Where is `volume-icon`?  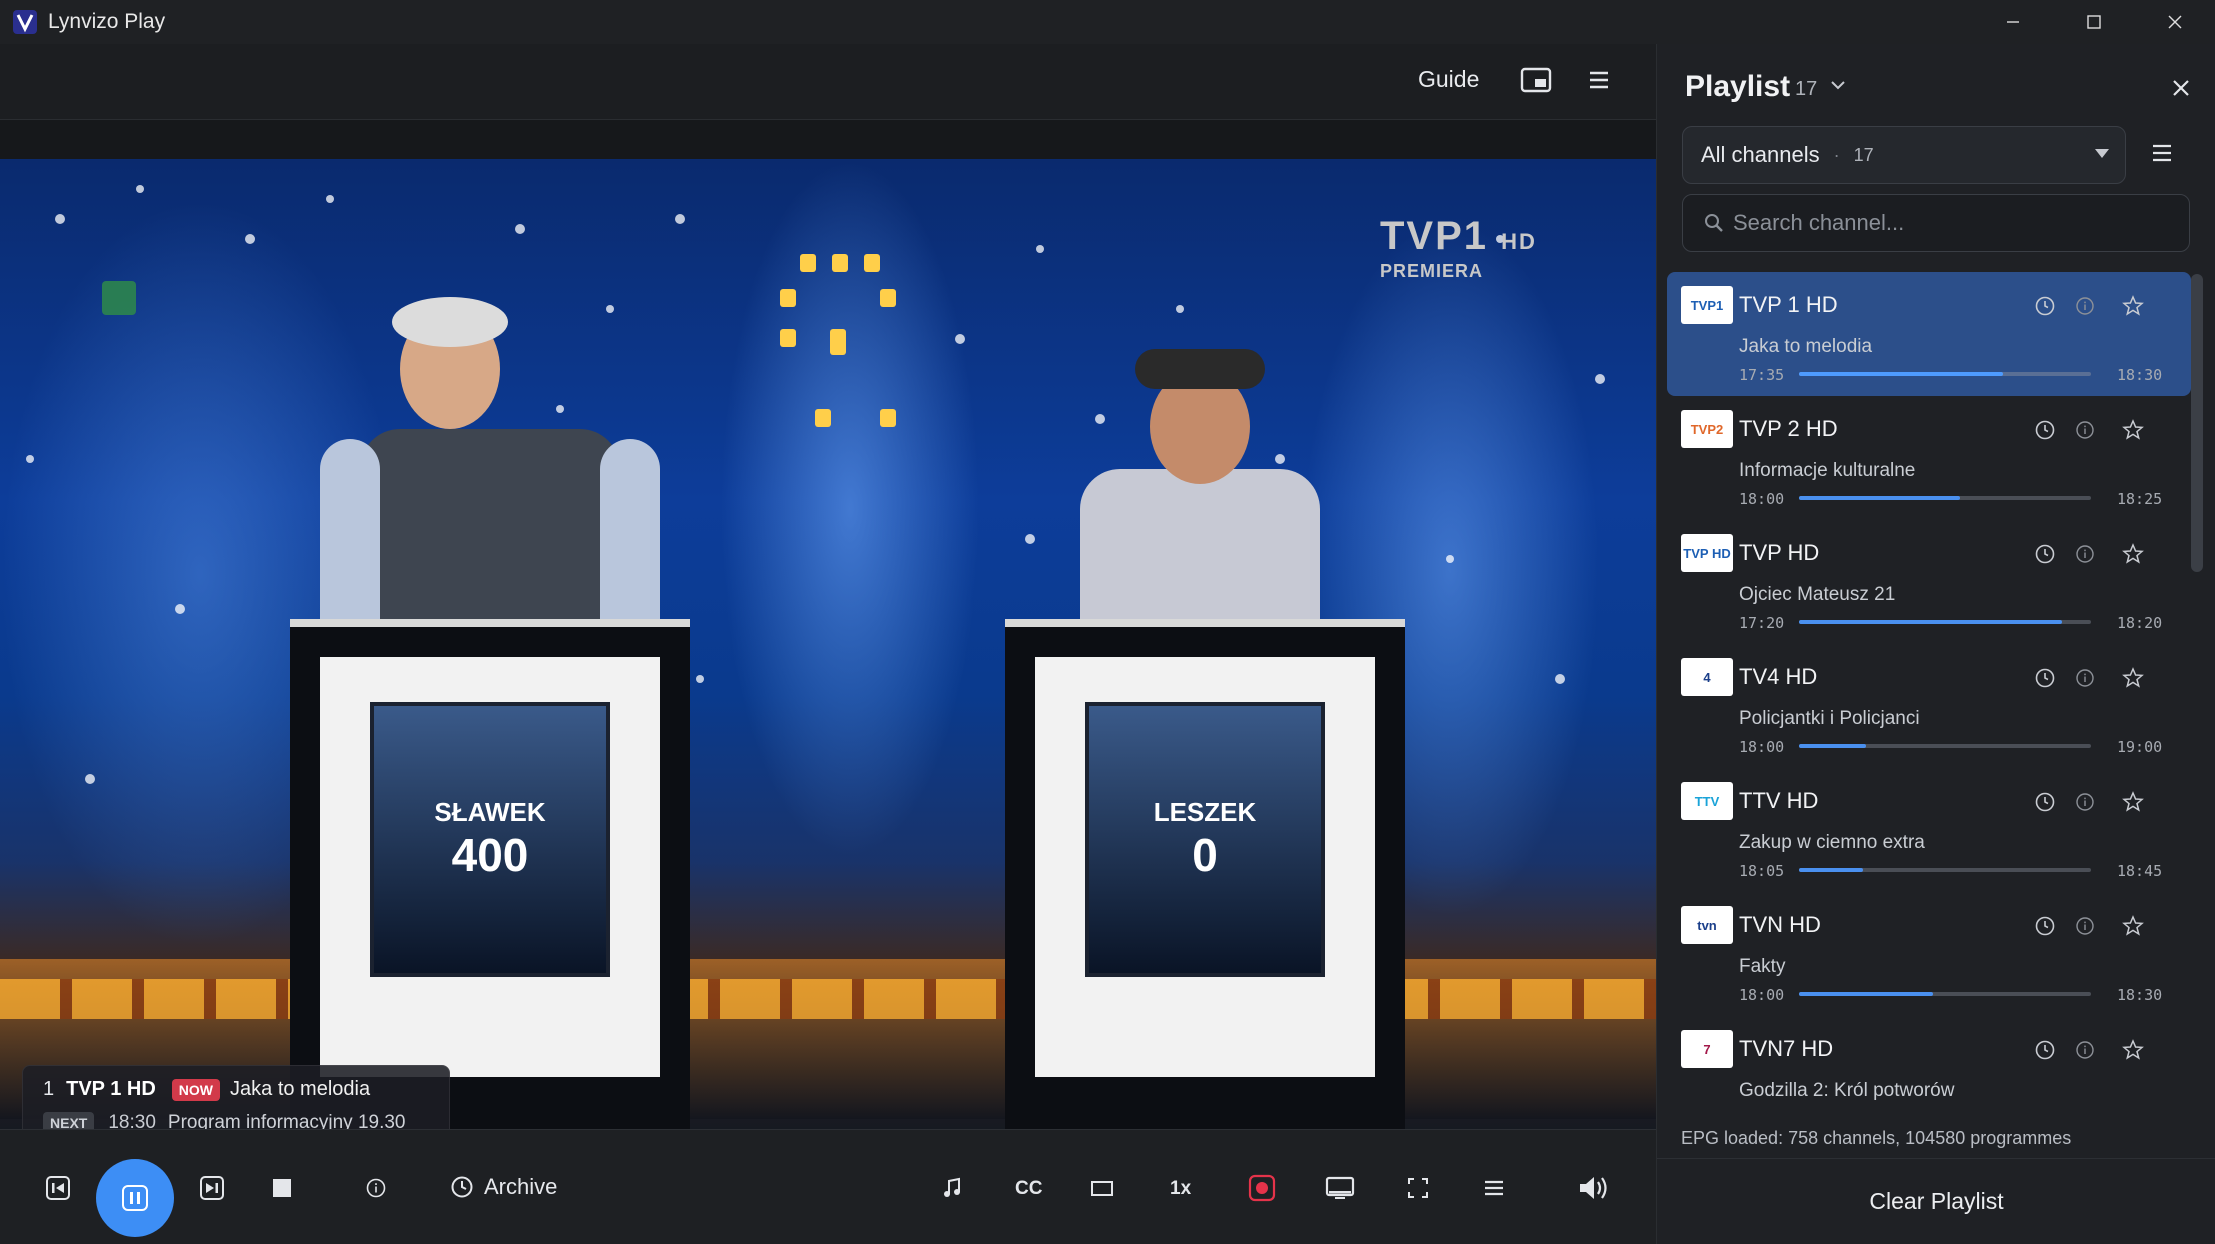 volume-icon is located at coordinates (1593, 1188).